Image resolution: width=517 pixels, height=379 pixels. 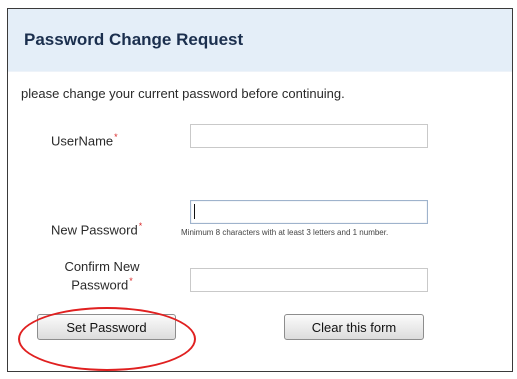 I want to click on clear-form-button: Clear this form, so click(x=354, y=327).